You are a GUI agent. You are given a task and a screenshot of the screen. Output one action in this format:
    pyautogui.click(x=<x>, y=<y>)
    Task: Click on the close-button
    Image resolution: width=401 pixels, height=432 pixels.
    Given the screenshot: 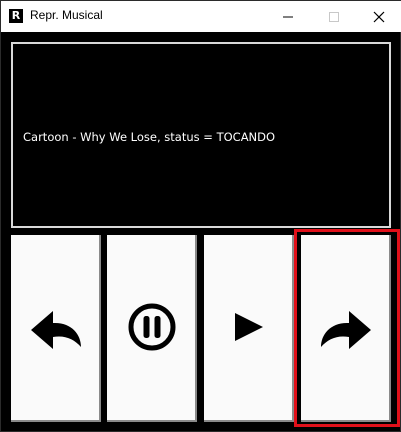 What is the action you would take?
    pyautogui.click(x=378, y=16)
    